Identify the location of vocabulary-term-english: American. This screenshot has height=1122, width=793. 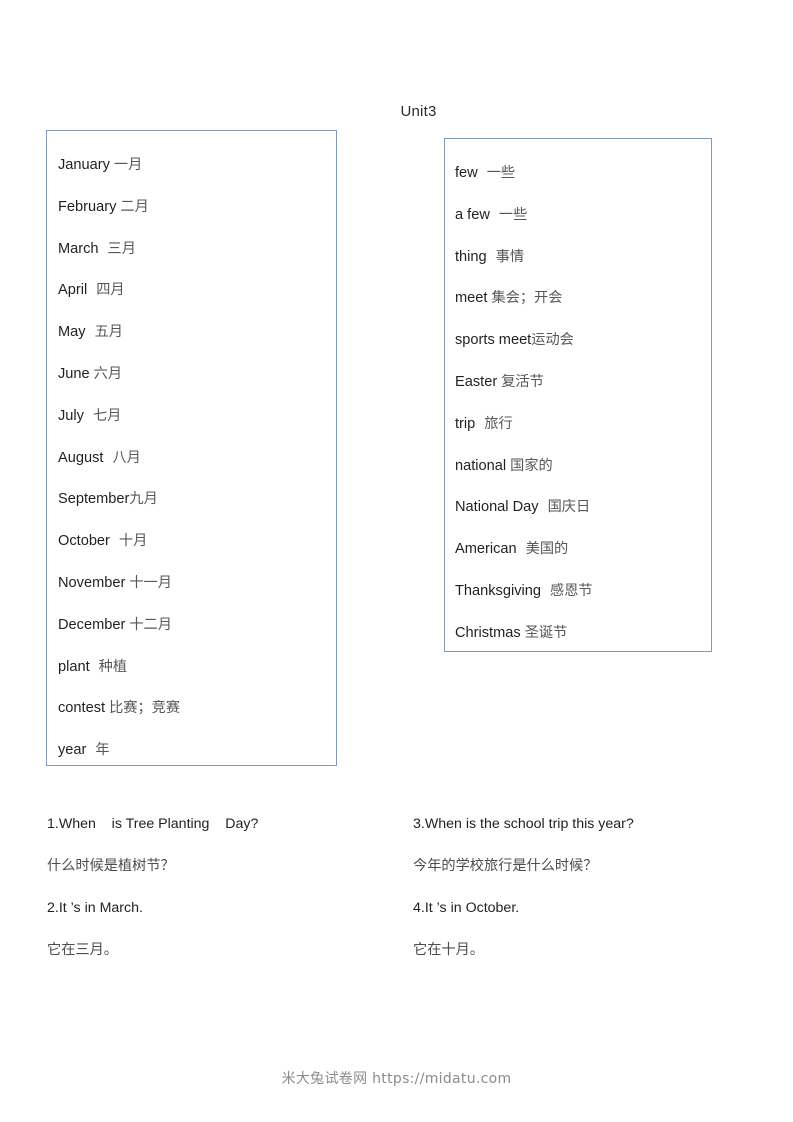
(486, 549).